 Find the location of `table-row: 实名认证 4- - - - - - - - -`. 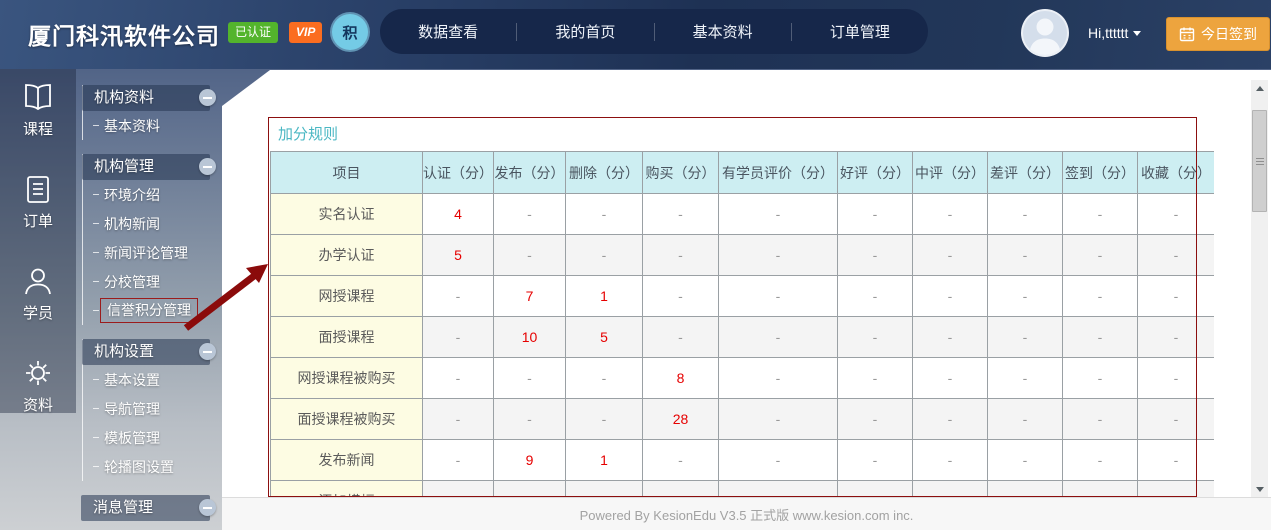

table-row: 实名认证 4- - - - - - - - - is located at coordinates (742, 214).